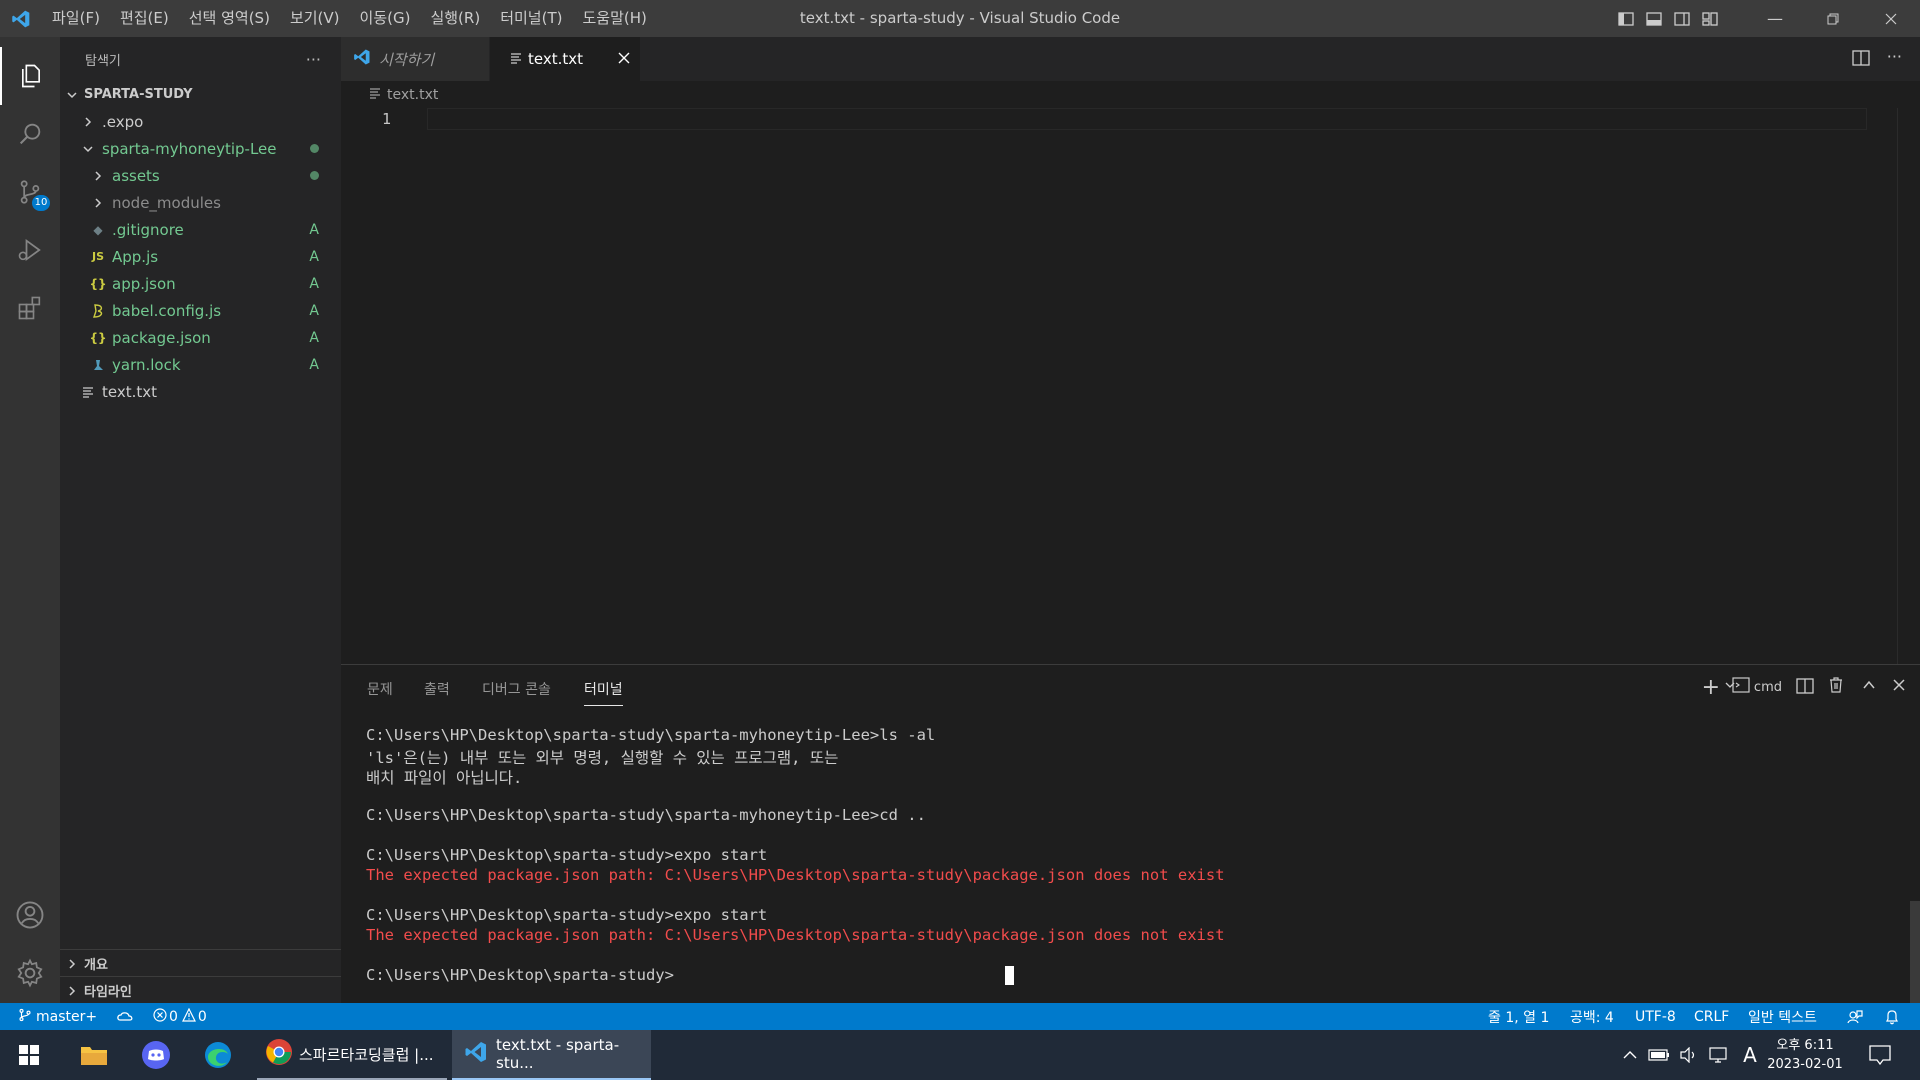  Describe the element at coordinates (200, 990) in the screenshot. I see `timeline-section-header: 타임라인` at that location.